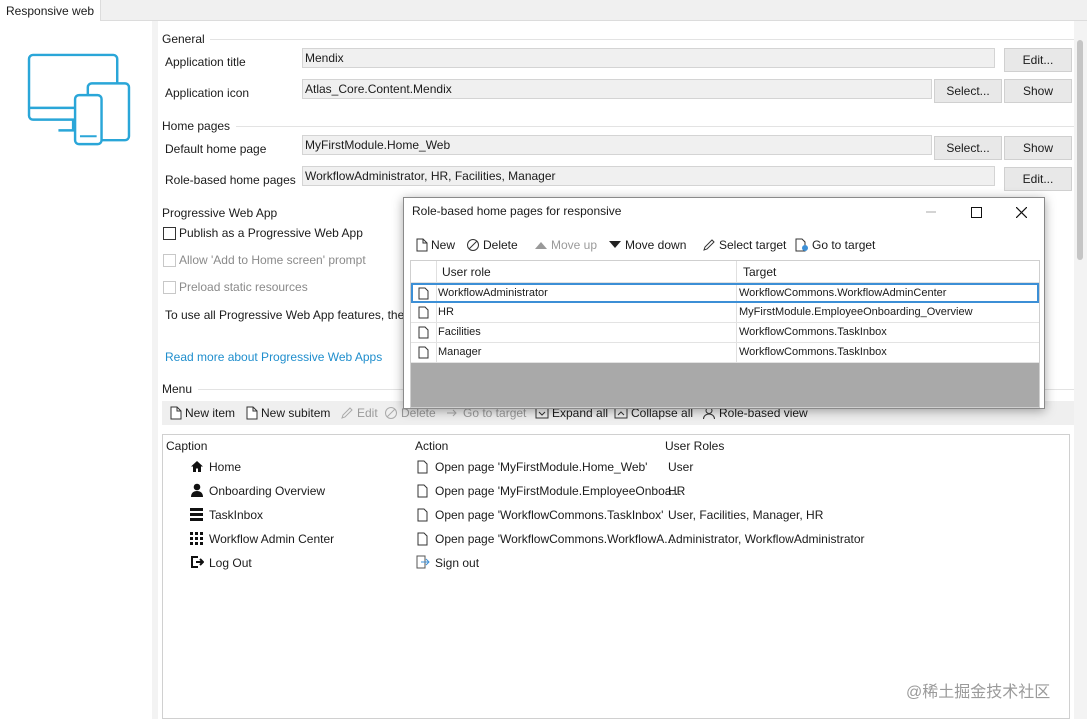 This screenshot has height=719, width=1087. Describe the element at coordinates (709, 245) in the screenshot. I see `pencil-icon` at that location.